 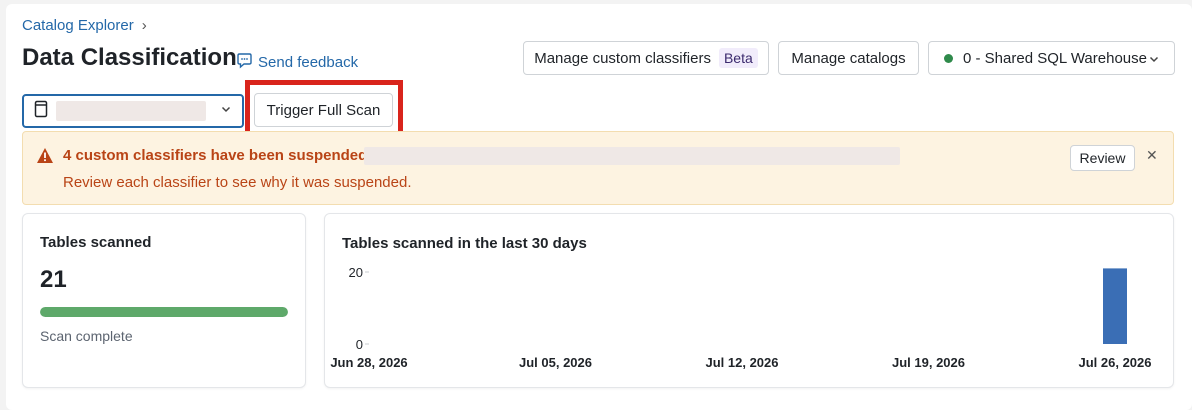 What do you see at coordinates (1115, 362) in the screenshot?
I see `x-tick-label: Jul 26, 2026` at bounding box center [1115, 362].